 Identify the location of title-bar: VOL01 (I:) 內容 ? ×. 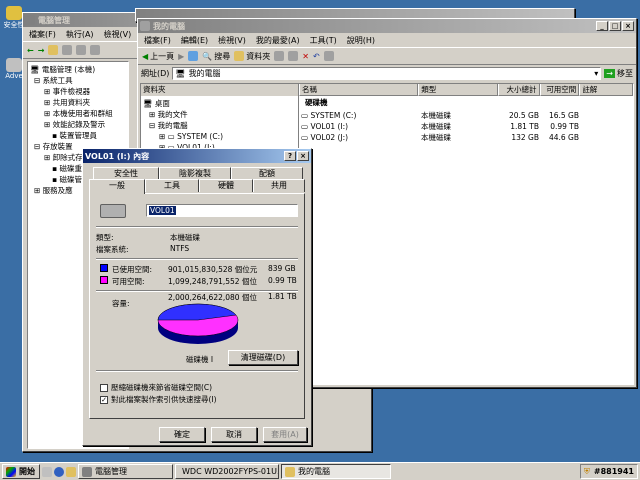
(197, 156).